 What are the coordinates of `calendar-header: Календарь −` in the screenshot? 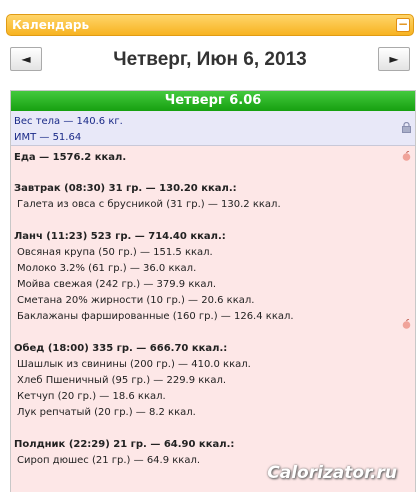 It's located at (210, 25).